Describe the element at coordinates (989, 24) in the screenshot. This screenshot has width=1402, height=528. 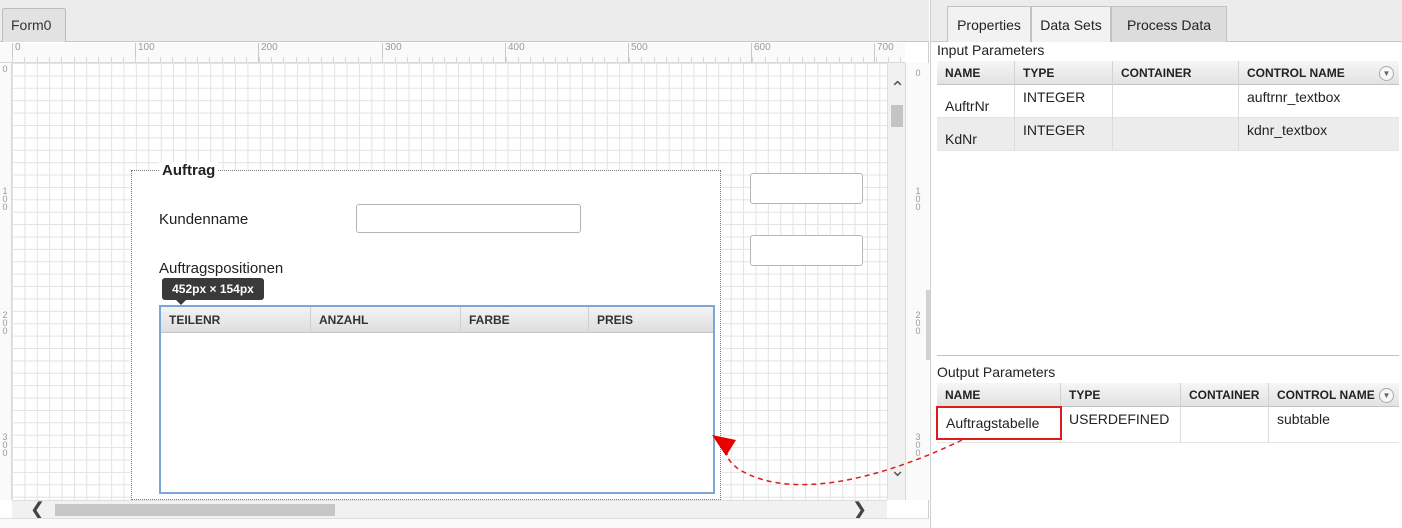
I see `tab-properties: Properties` at that location.